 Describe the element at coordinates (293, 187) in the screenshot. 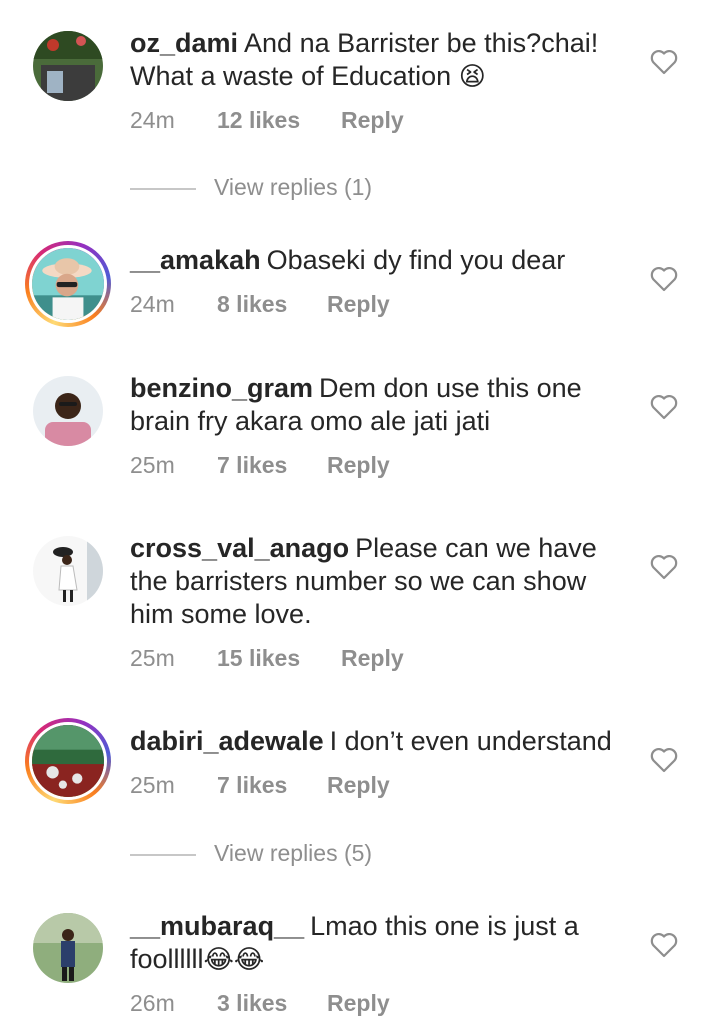

I see `view-replies-label: View replies (1)` at that location.